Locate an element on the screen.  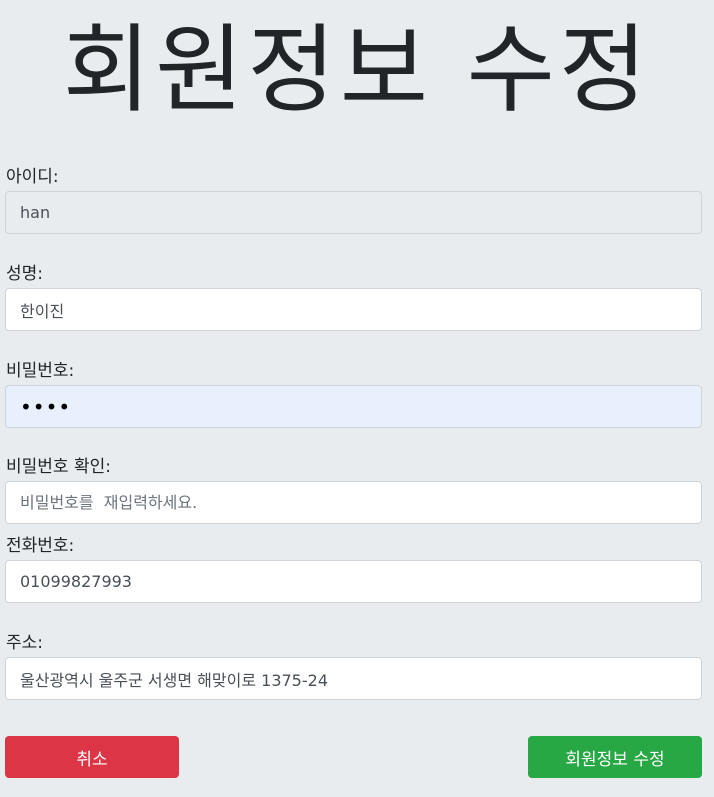
name-field is located at coordinates (353, 309).